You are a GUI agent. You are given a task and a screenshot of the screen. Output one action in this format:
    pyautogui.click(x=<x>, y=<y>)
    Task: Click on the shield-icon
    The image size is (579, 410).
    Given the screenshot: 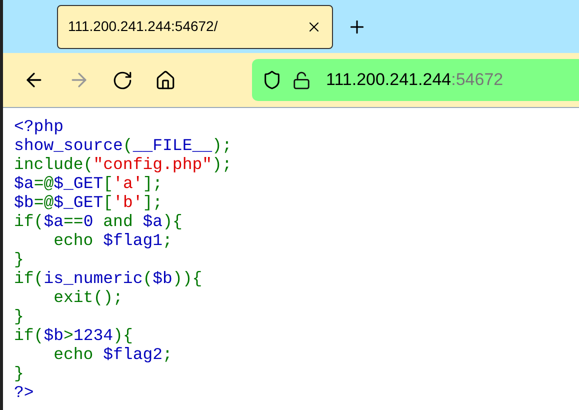 What is the action you would take?
    pyautogui.click(x=272, y=80)
    